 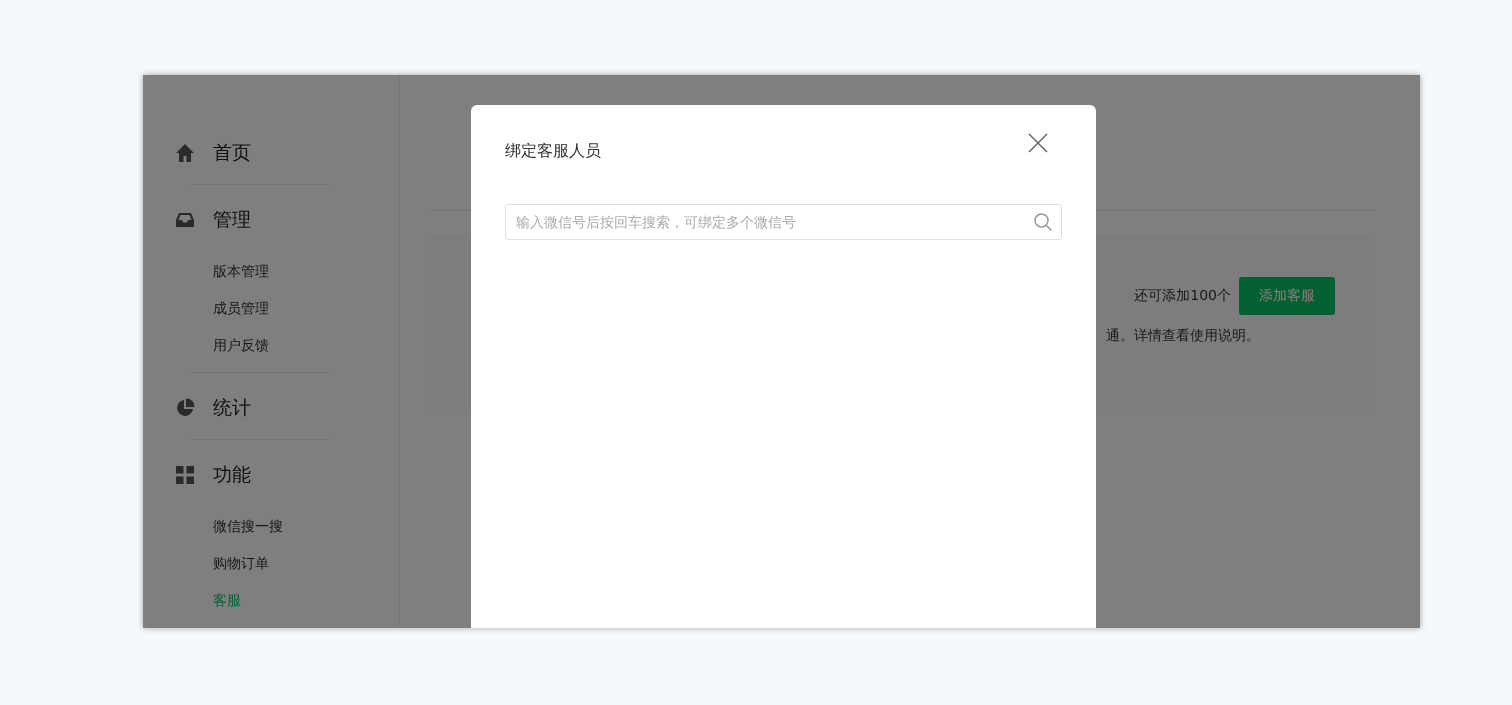 What do you see at coordinates (232, 153) in the screenshot?
I see `sidebar-group-title: 首页` at bounding box center [232, 153].